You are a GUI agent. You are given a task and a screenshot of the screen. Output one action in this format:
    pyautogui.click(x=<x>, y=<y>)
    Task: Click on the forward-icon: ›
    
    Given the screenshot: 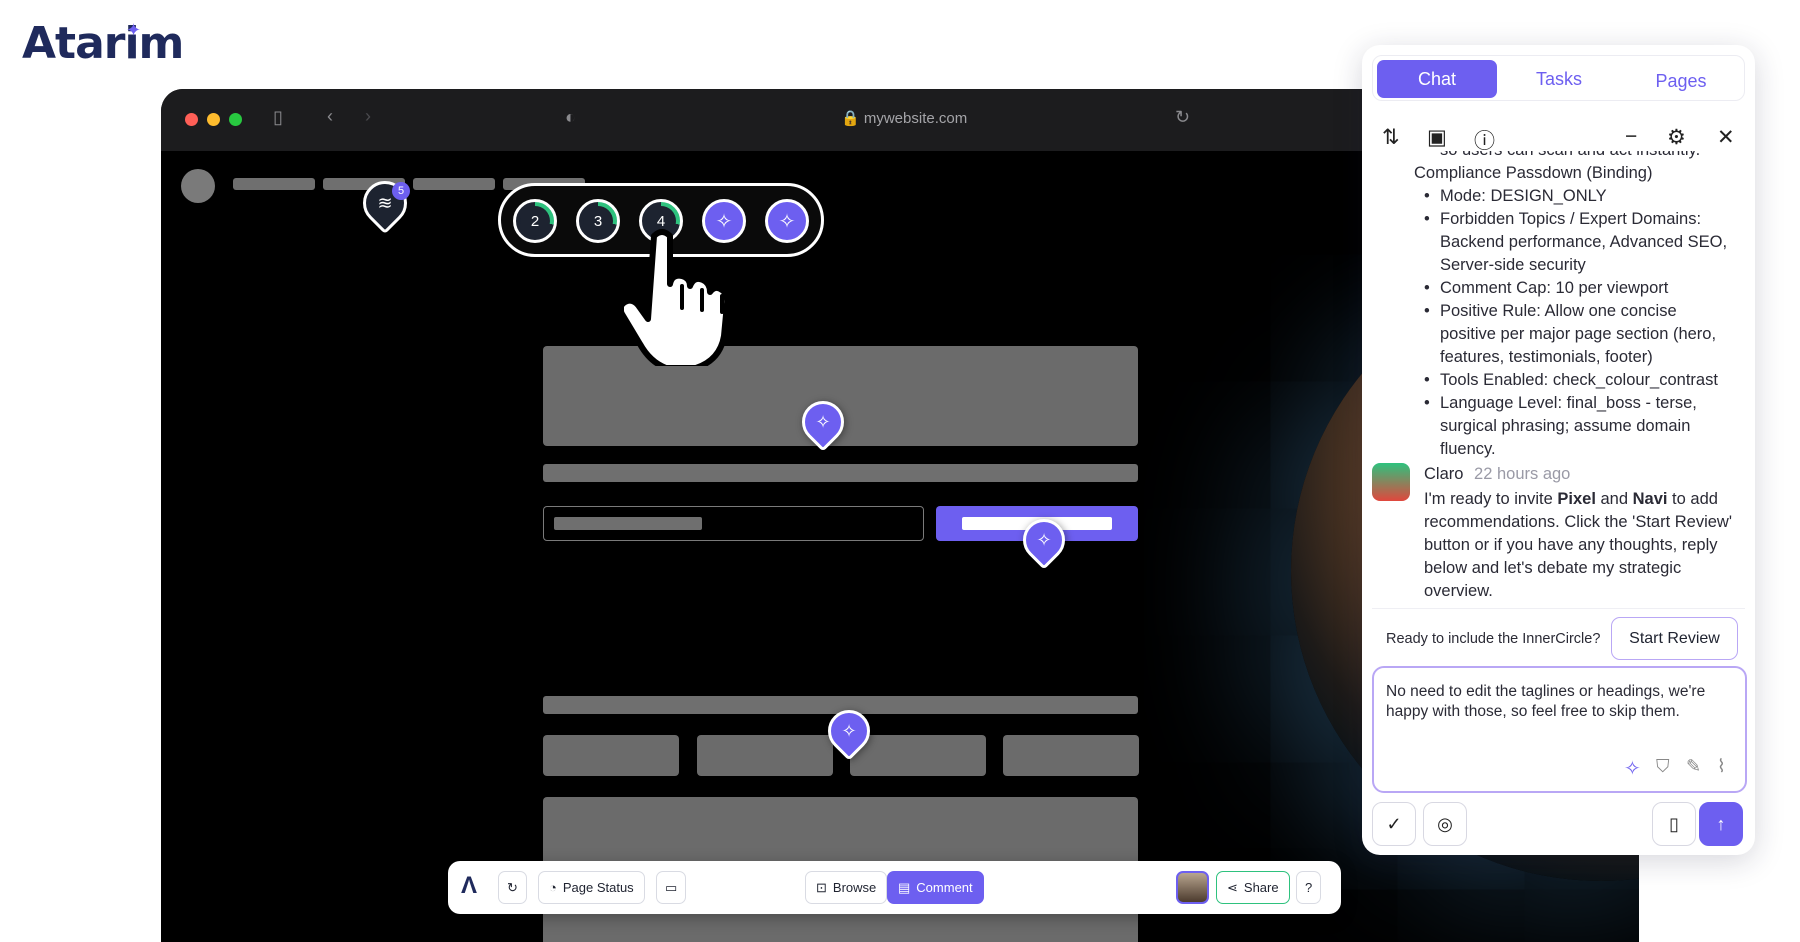 What is the action you would take?
    pyautogui.click(x=368, y=116)
    